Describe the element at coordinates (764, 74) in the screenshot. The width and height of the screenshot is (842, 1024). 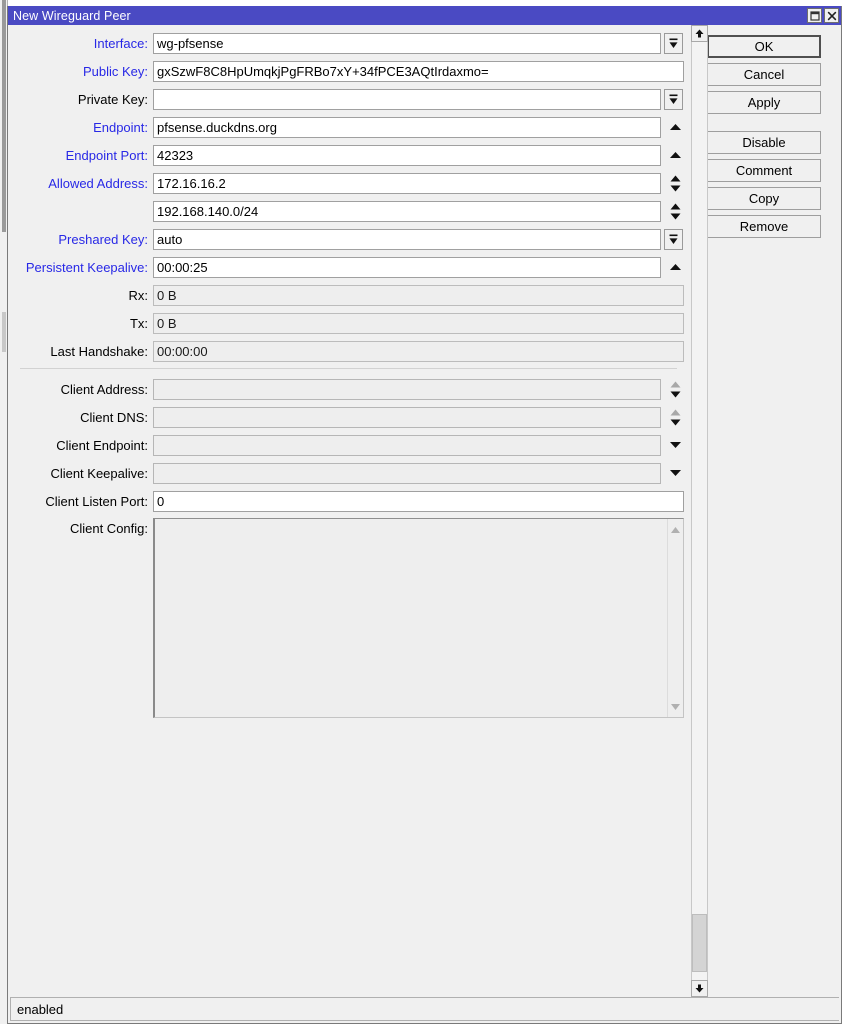
I see `cancel-button: Cancel` at that location.